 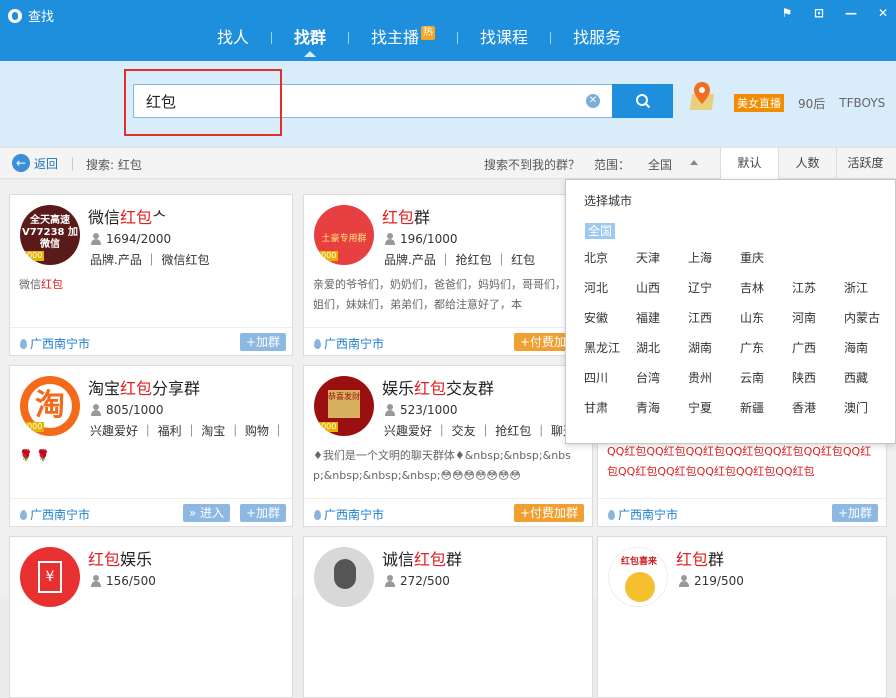 What do you see at coordinates (662, 318) in the screenshot?
I see `city-option: 福建` at bounding box center [662, 318].